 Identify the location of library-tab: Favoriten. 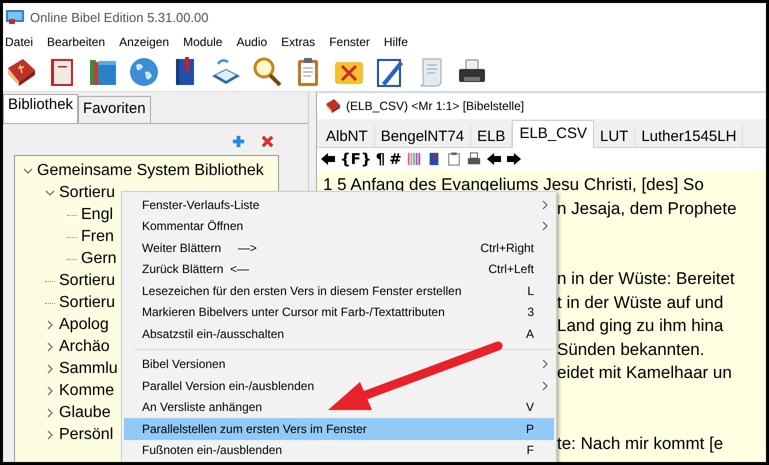
(114, 109).